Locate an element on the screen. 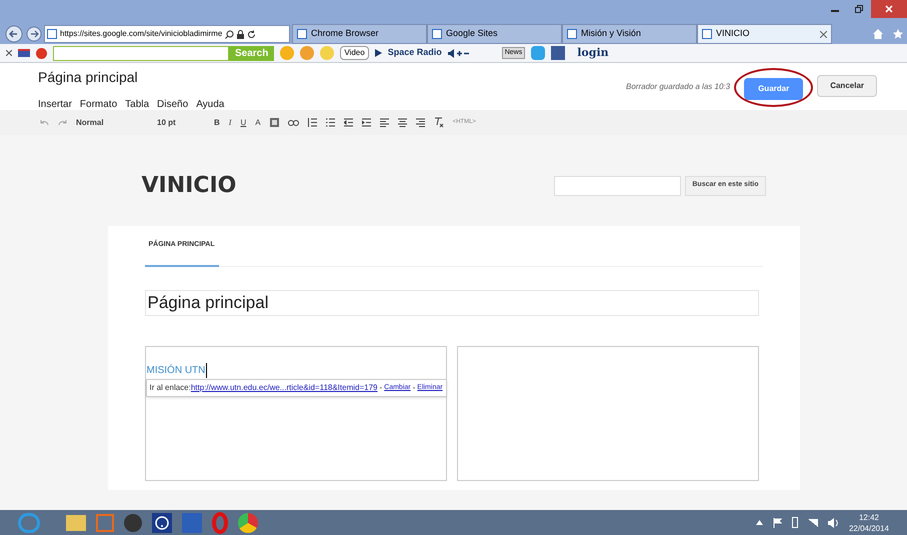 The image size is (907, 535). align-center-icon is located at coordinates (402, 122).